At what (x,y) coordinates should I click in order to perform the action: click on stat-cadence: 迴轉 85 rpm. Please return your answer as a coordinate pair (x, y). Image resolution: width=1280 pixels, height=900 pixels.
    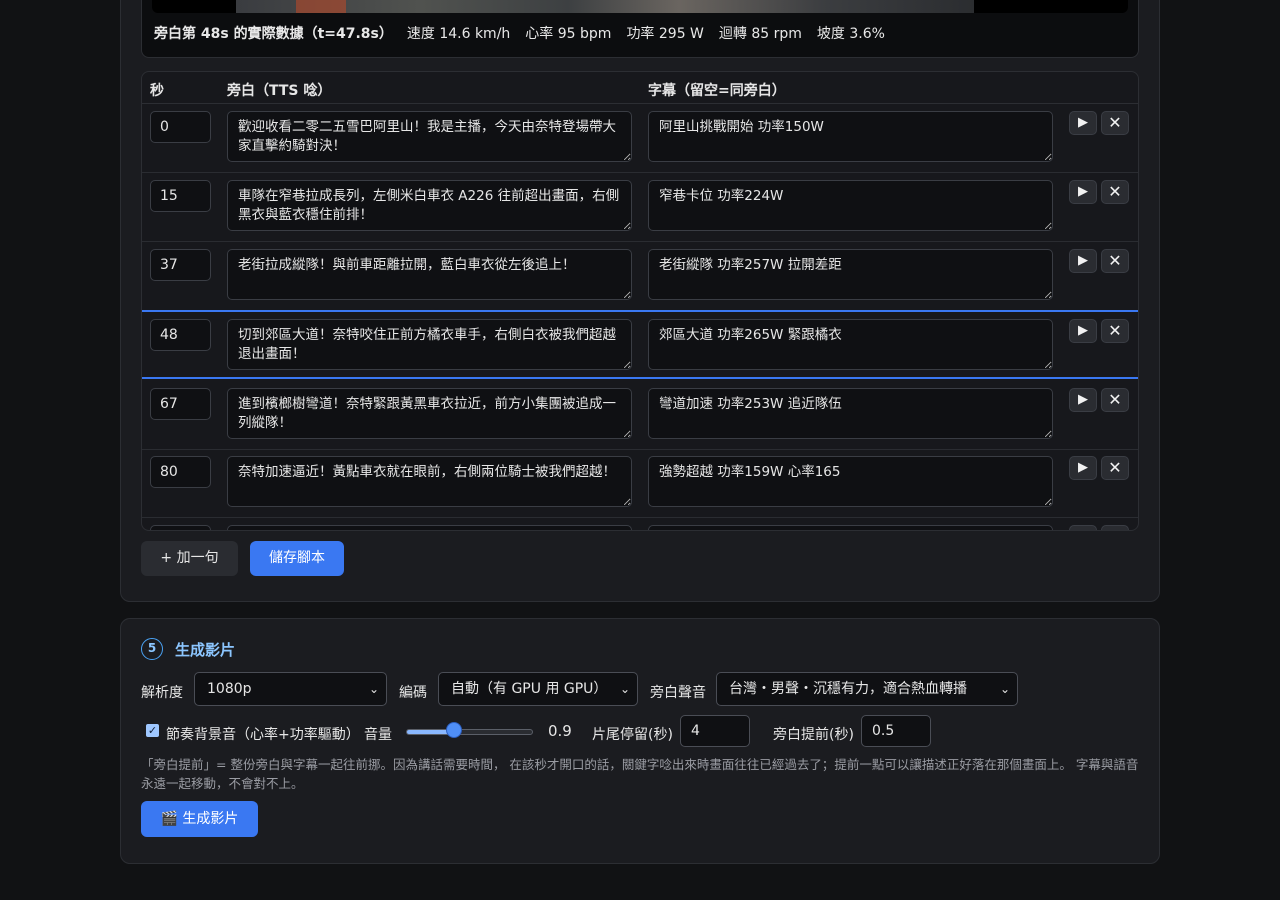
    Looking at the image, I should click on (760, 34).